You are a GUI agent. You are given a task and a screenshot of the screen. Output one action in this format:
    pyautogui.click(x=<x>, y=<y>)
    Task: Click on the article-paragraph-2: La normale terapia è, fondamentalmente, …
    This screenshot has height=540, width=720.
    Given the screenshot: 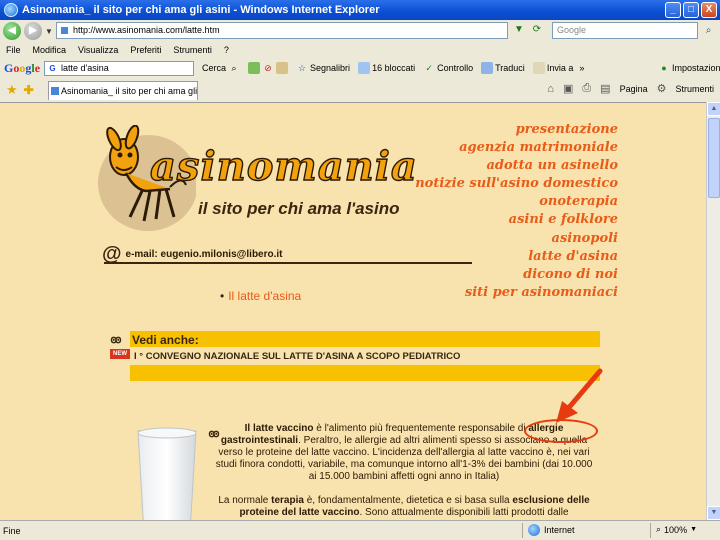 What is the action you would take?
    pyautogui.click(x=404, y=507)
    